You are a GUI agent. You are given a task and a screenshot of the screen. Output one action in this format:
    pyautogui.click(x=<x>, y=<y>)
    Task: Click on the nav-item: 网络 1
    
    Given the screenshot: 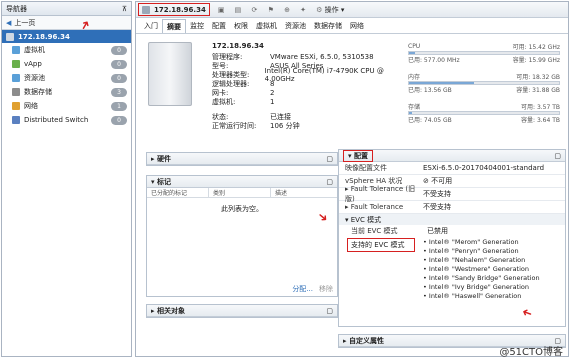 What is the action you would take?
    pyautogui.click(x=66, y=106)
    